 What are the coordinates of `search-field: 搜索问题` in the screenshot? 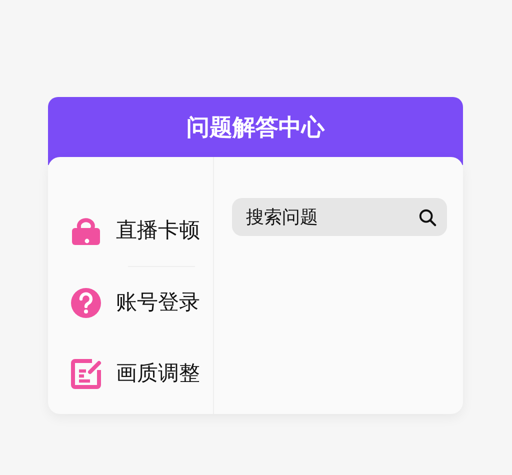 It's located at (339, 217).